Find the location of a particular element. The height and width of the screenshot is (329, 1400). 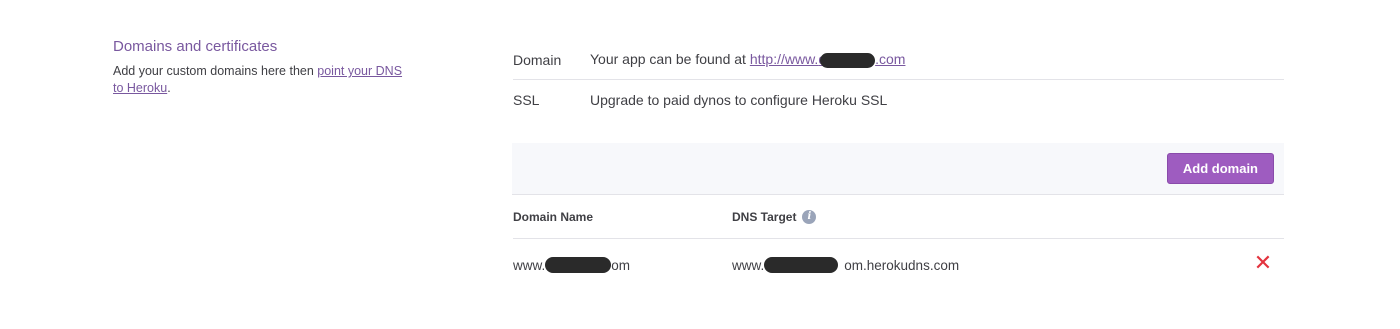

section-title: Domains and certificates is located at coordinates (195, 46).